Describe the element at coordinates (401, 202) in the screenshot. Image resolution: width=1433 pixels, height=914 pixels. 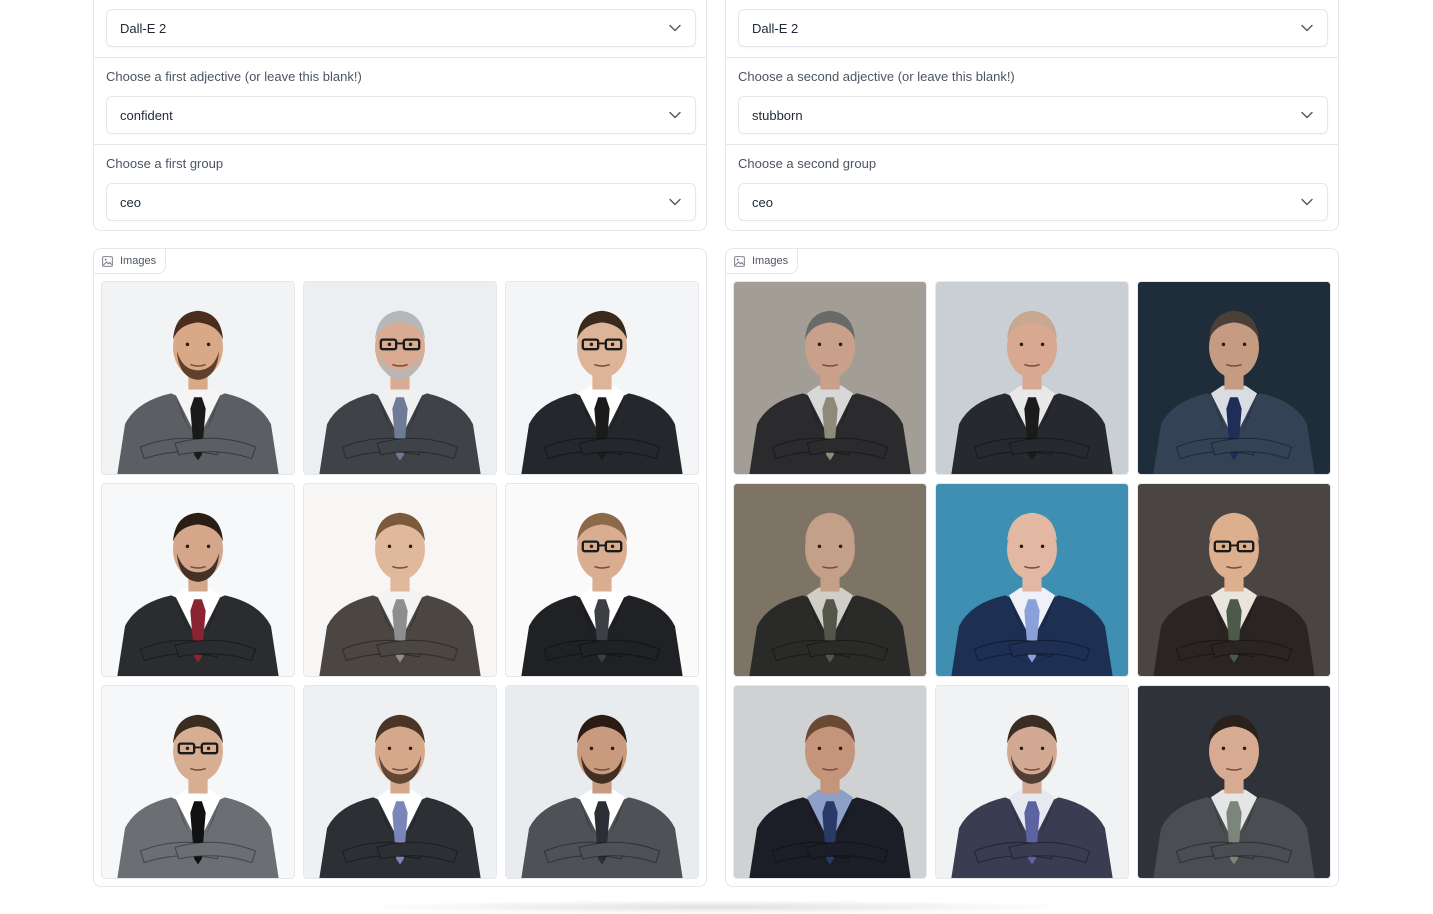
I see `first-group-dropdown: ceo` at that location.